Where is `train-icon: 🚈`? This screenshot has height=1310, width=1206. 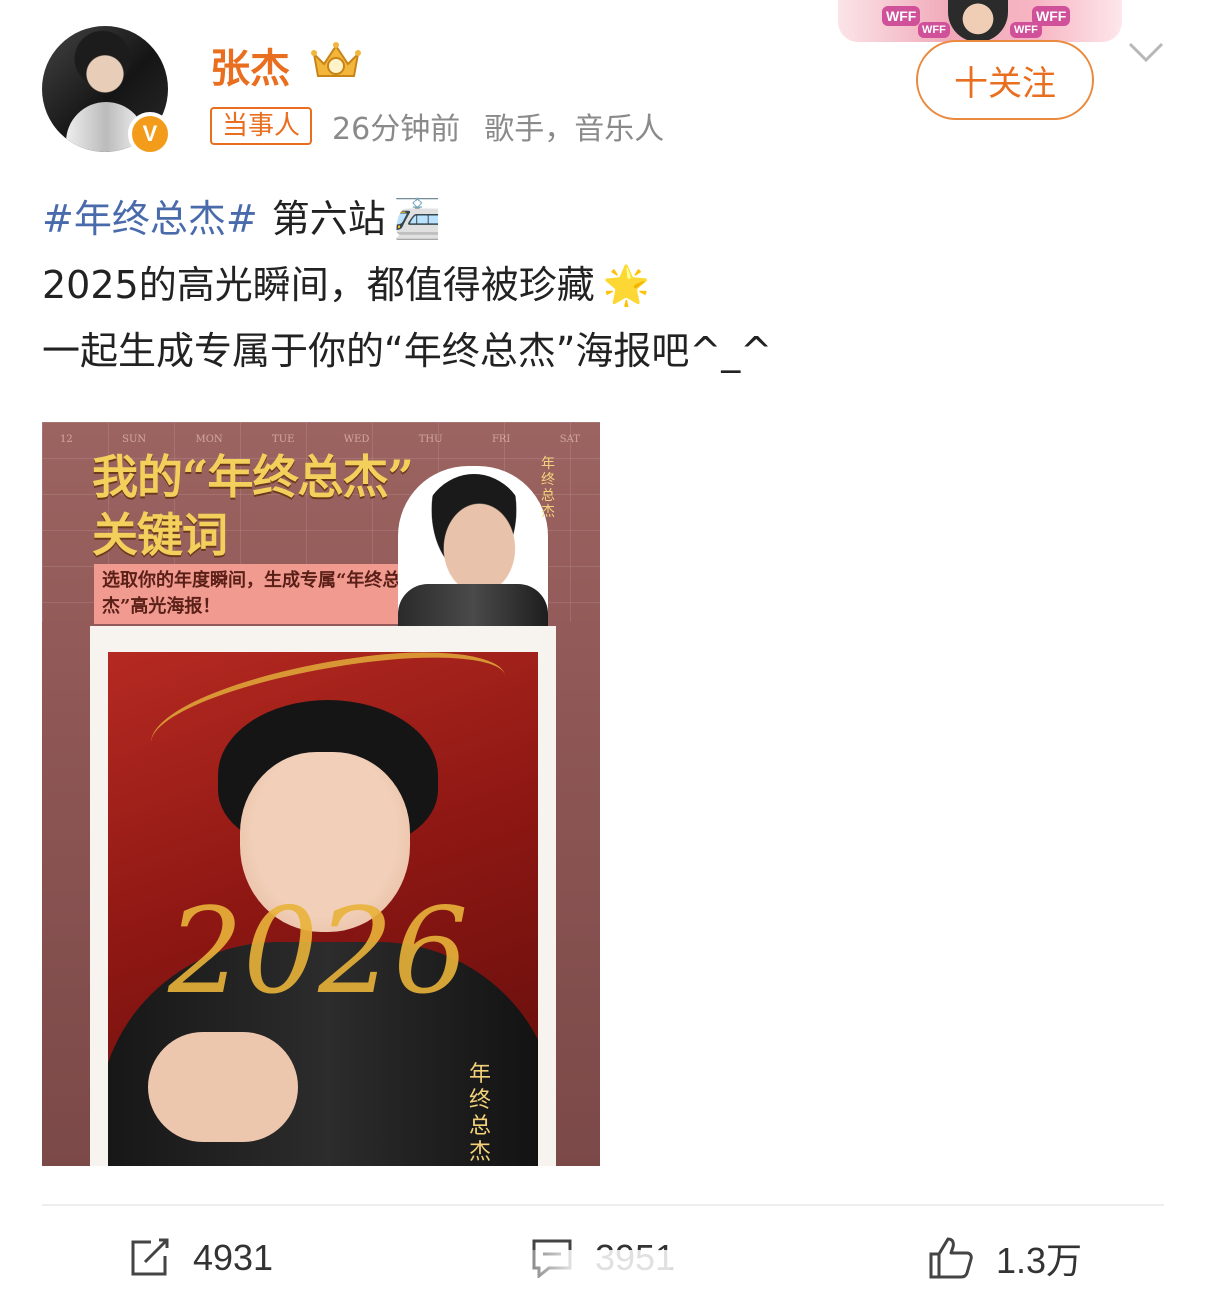
train-icon: 🚈 is located at coordinates (417, 219).